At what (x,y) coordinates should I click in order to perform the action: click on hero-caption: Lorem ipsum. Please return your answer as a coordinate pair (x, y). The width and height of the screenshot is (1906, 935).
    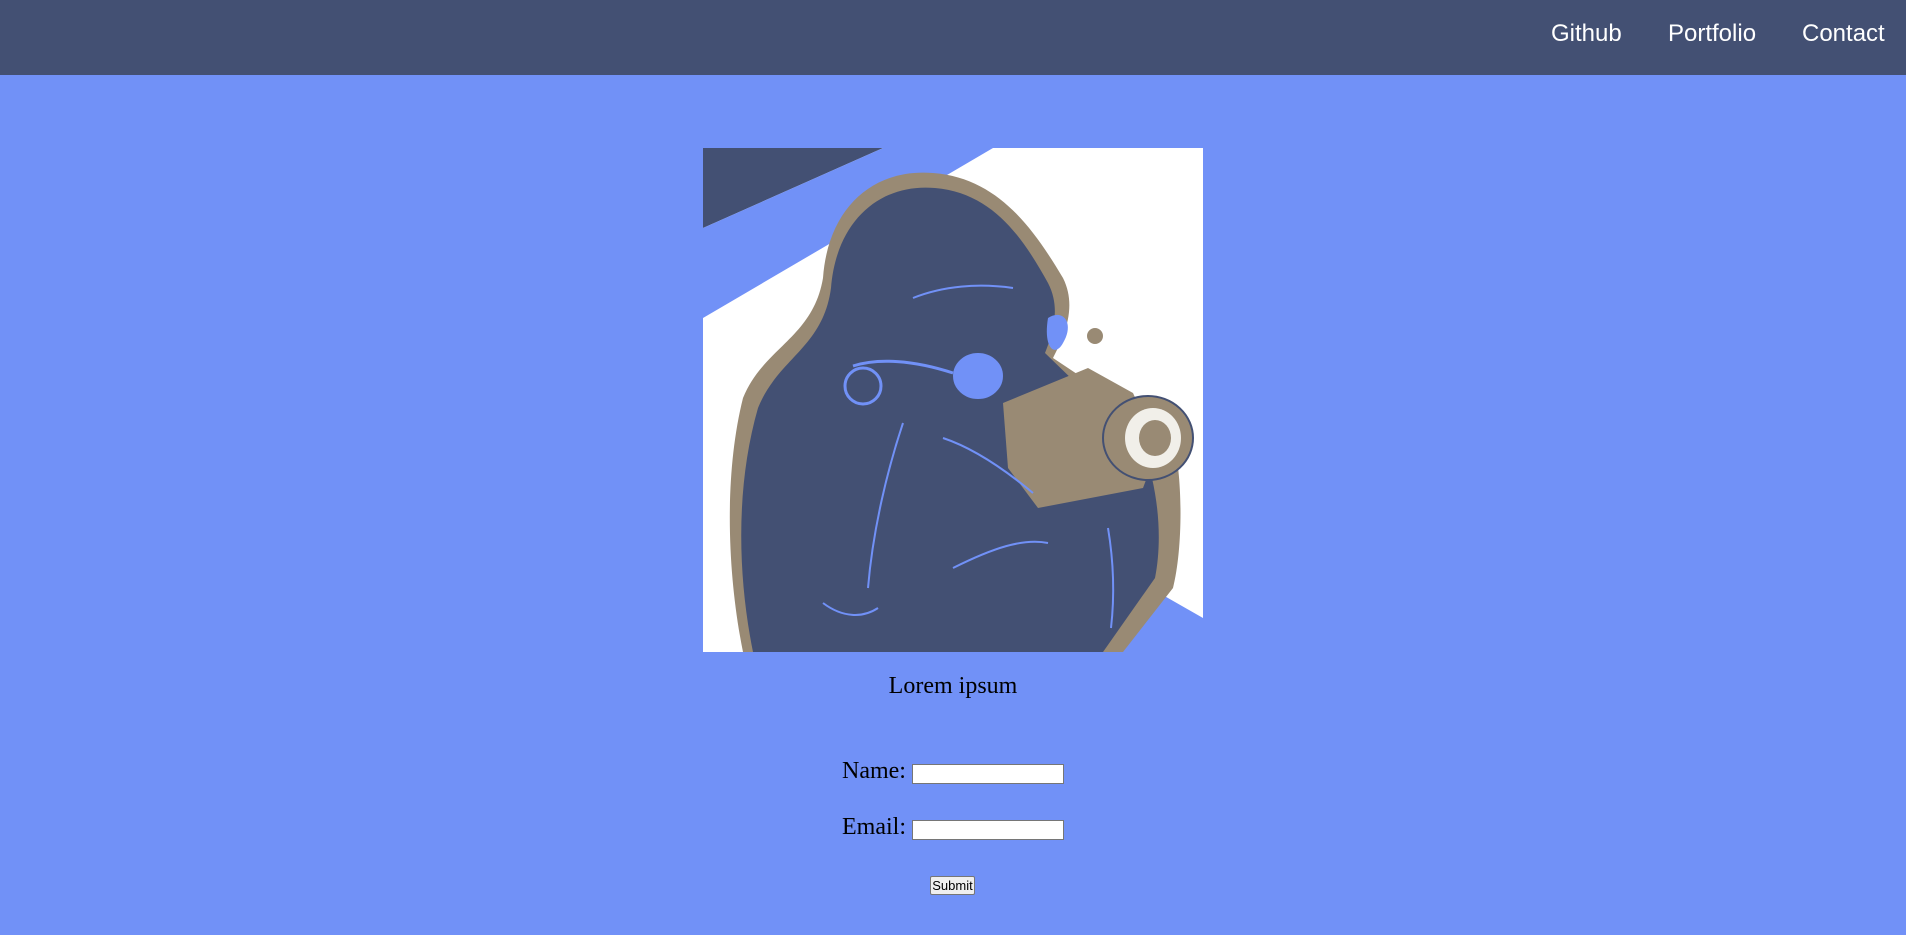
    Looking at the image, I should click on (953, 686).